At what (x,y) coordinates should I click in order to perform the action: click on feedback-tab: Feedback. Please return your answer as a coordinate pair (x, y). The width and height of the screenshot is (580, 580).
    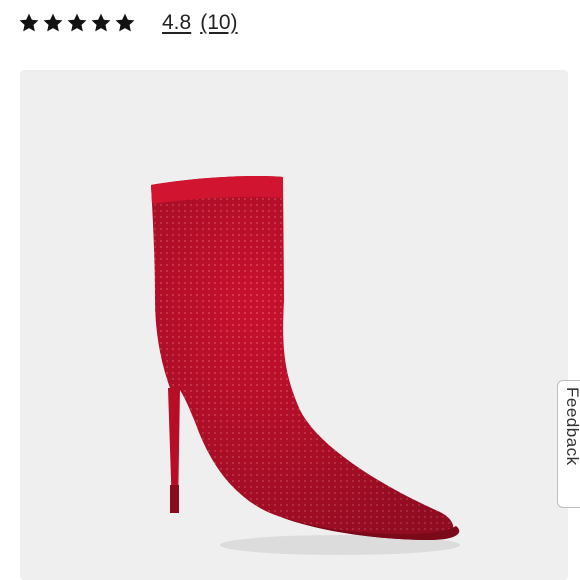
    Looking at the image, I should click on (568, 444).